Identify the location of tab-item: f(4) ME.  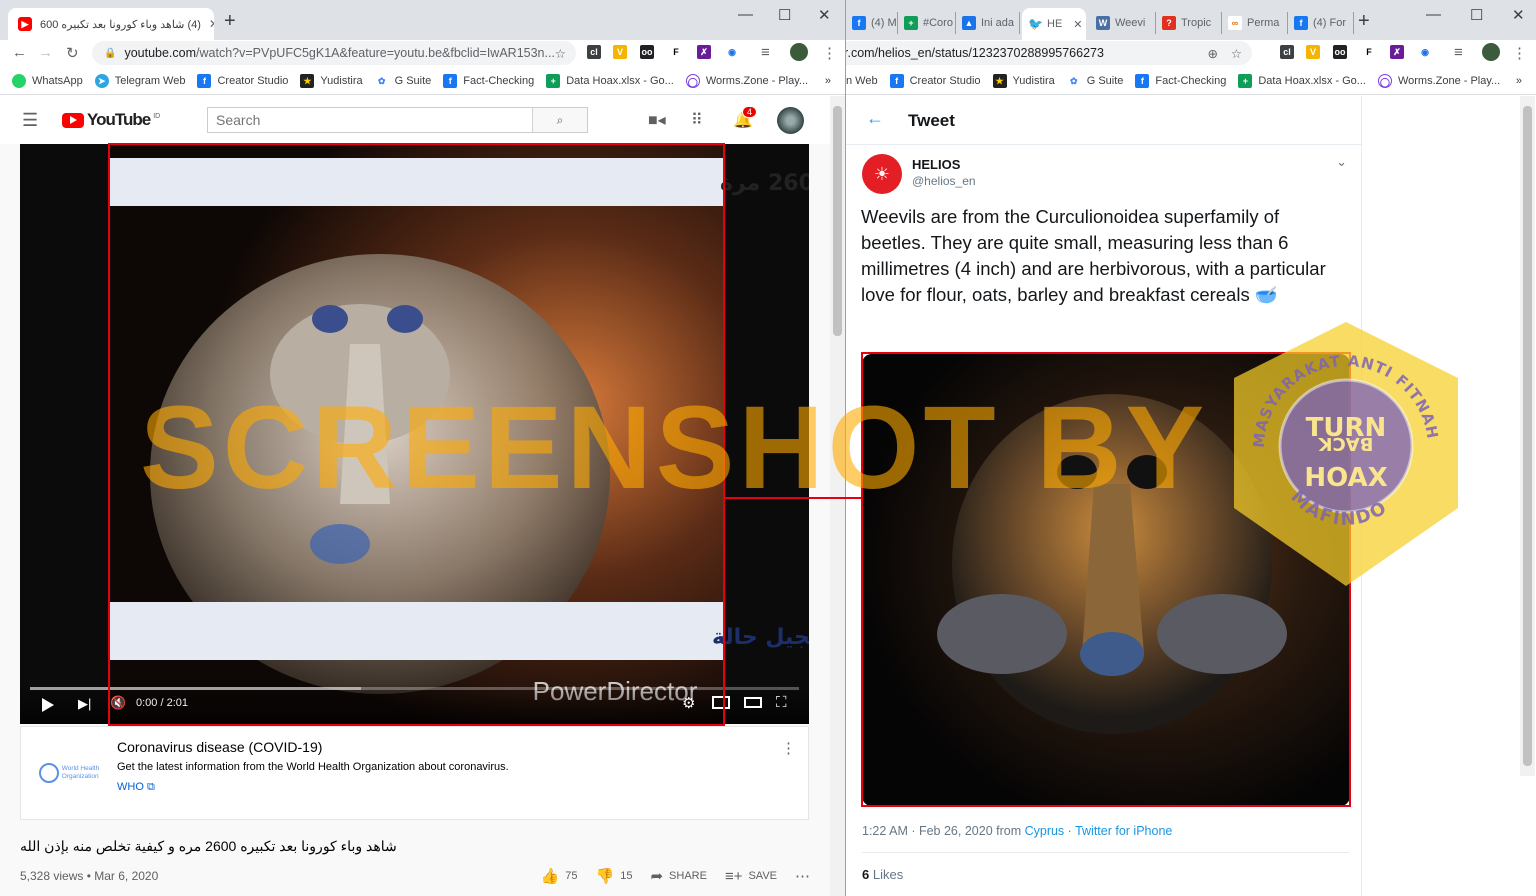
(872, 23).